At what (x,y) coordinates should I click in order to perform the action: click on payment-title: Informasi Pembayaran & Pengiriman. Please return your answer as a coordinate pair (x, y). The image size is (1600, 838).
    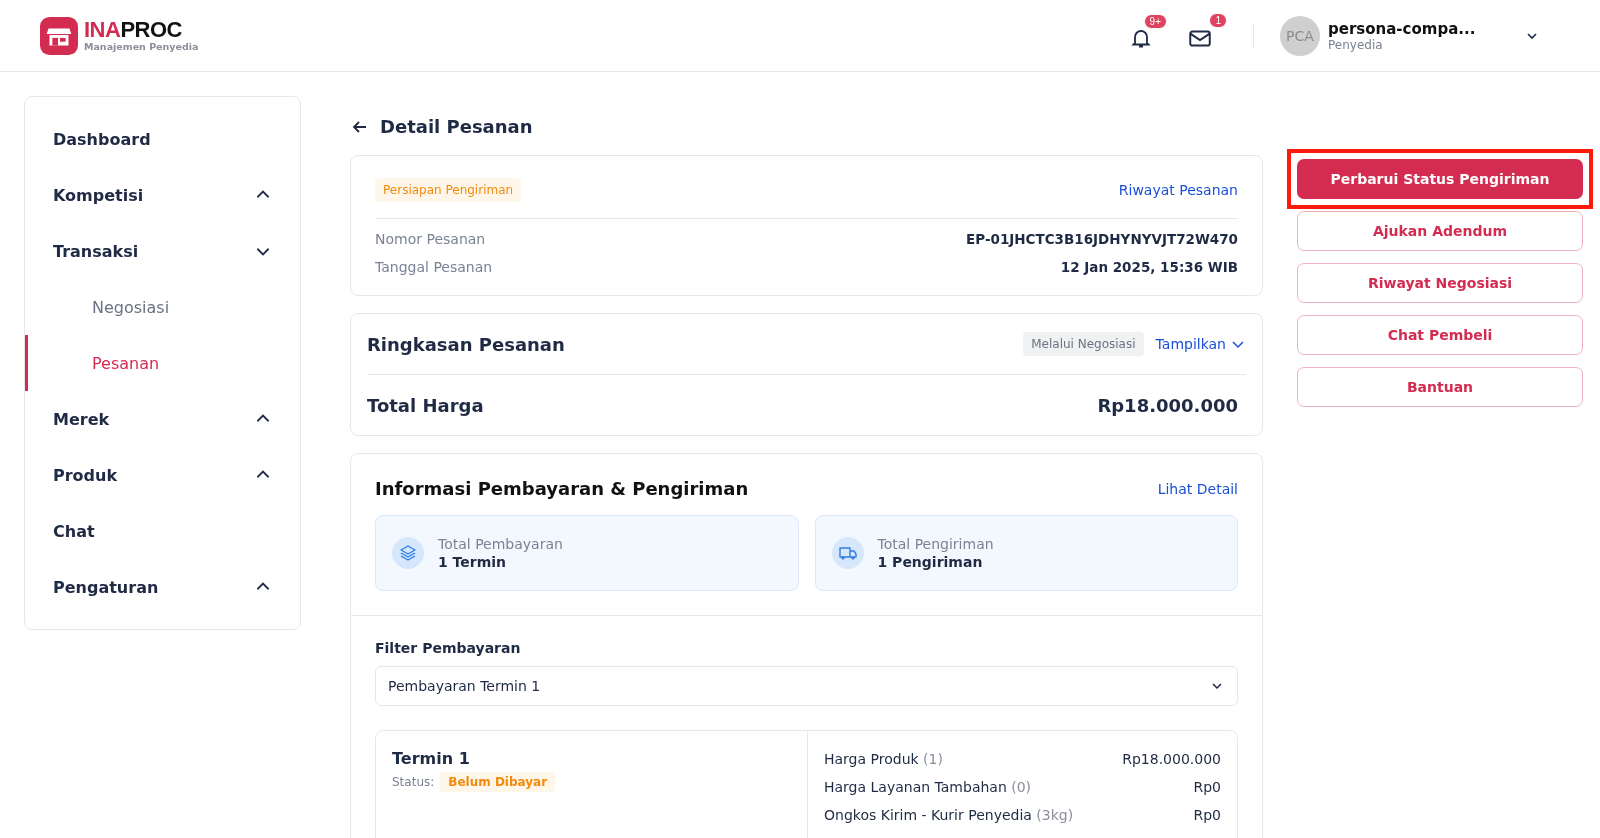
    Looking at the image, I should click on (562, 488).